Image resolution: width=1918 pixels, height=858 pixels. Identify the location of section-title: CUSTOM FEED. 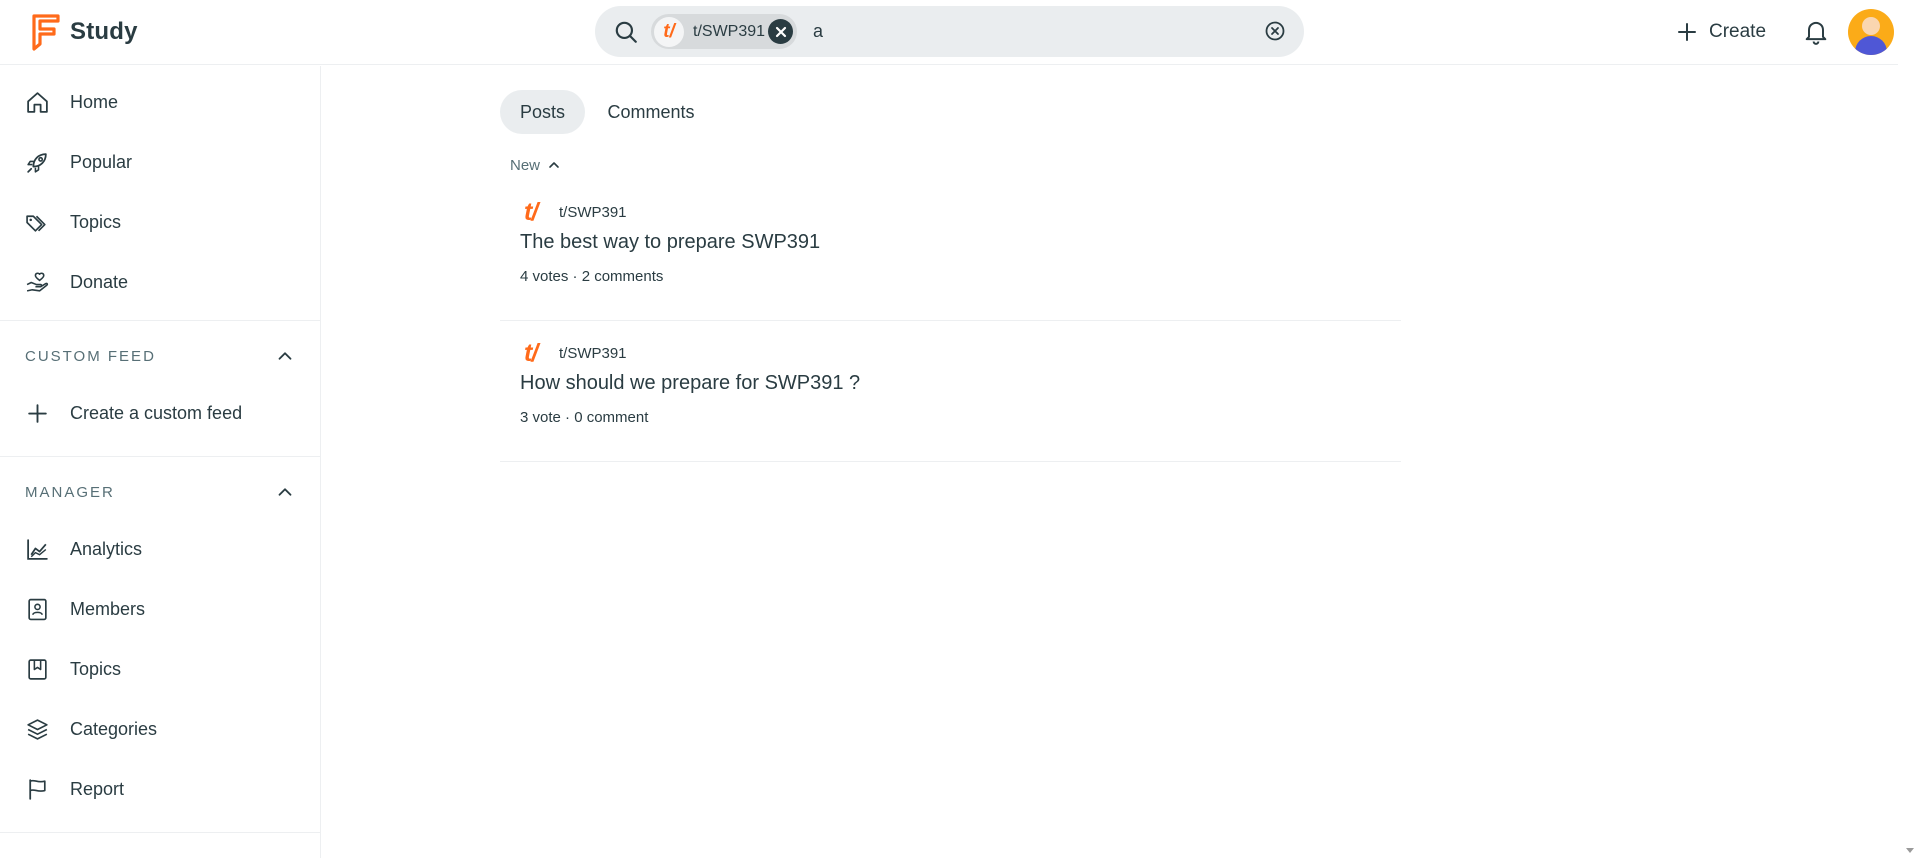
(90, 356).